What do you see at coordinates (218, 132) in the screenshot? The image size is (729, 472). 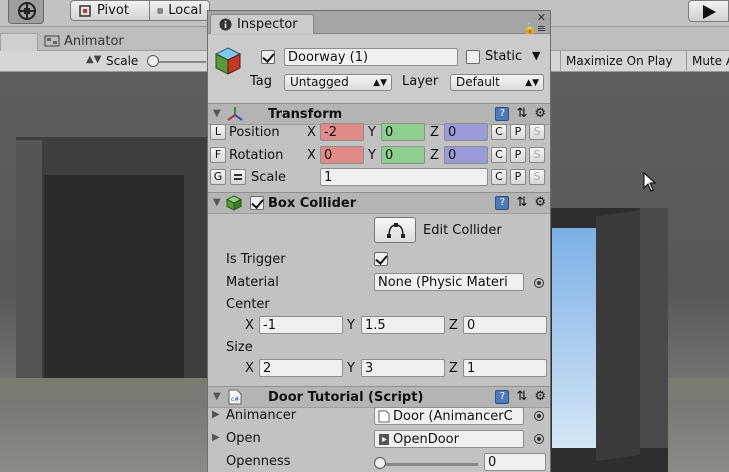 I see `position-key-button: L` at bounding box center [218, 132].